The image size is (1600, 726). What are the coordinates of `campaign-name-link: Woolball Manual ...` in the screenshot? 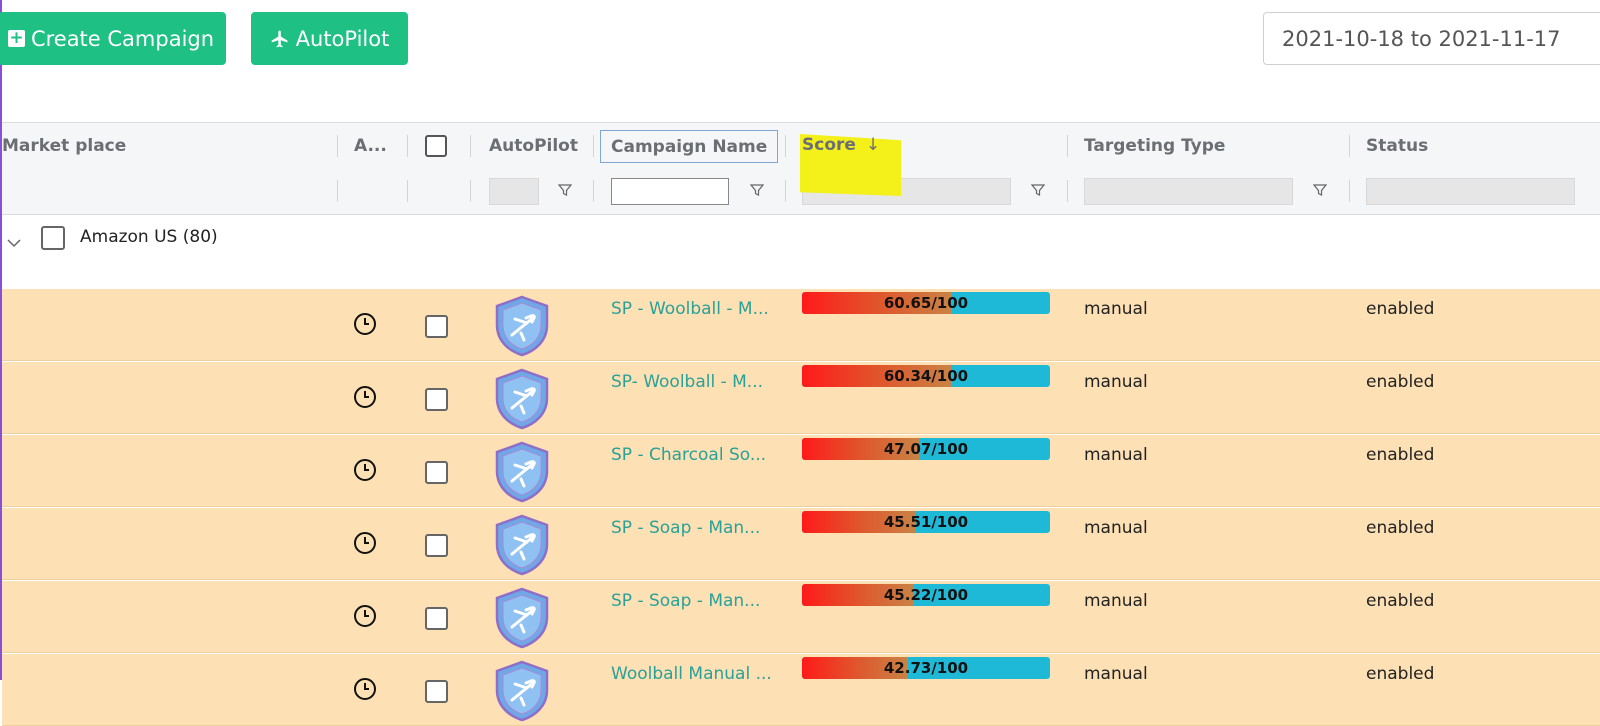 It's located at (691, 674).